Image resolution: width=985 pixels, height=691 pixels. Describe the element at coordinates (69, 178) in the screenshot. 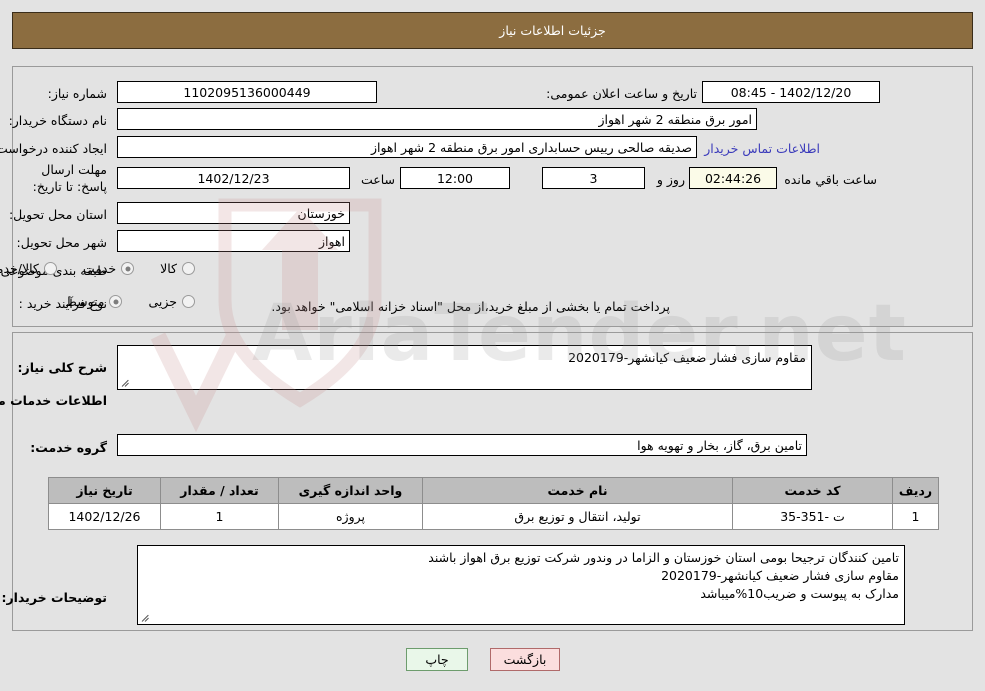

I see `deadline-label: مهلت ارسال پاسخ: تا تاریخ:` at that location.